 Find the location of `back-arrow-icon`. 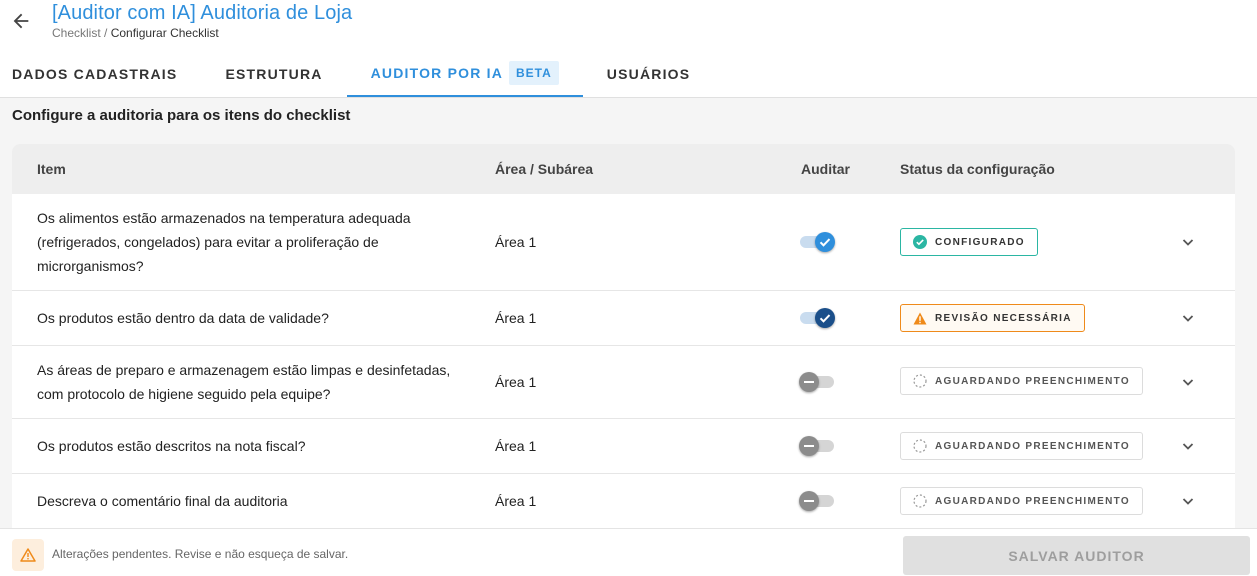

back-arrow-icon is located at coordinates (21, 21).